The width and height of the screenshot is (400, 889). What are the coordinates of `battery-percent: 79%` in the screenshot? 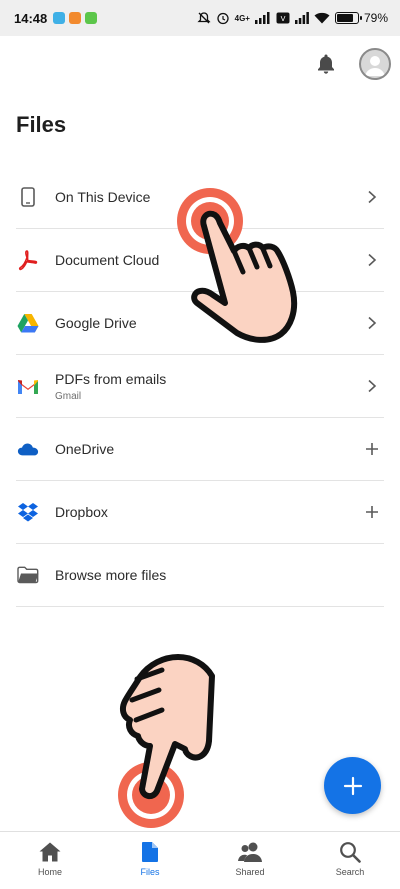 It's located at (375, 18).